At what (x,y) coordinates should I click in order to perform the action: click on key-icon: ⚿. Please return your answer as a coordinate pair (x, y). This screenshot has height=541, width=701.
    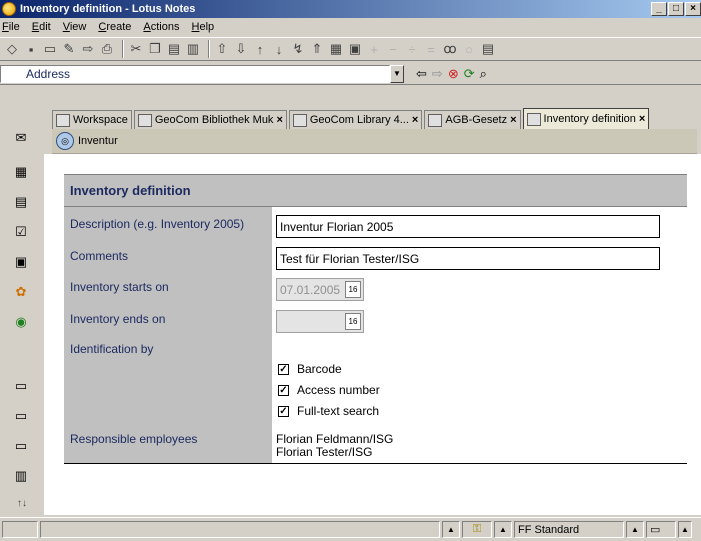
    Looking at the image, I should click on (477, 529).